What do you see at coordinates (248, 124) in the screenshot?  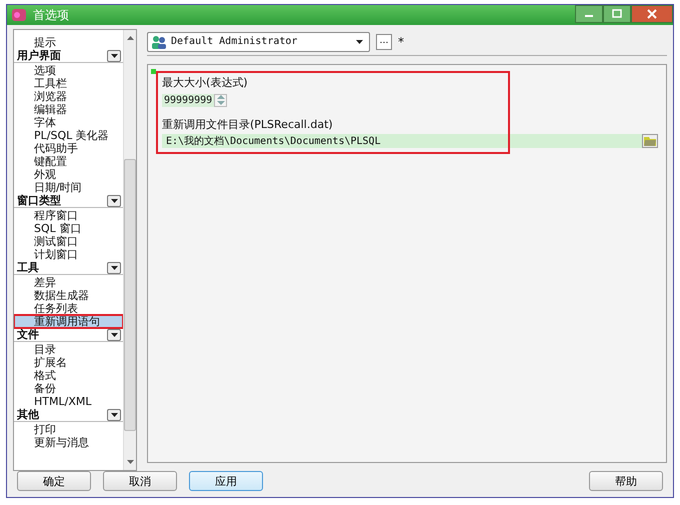 I see `field-label: 重新调用文件目录(PLSRecall.dat)` at bounding box center [248, 124].